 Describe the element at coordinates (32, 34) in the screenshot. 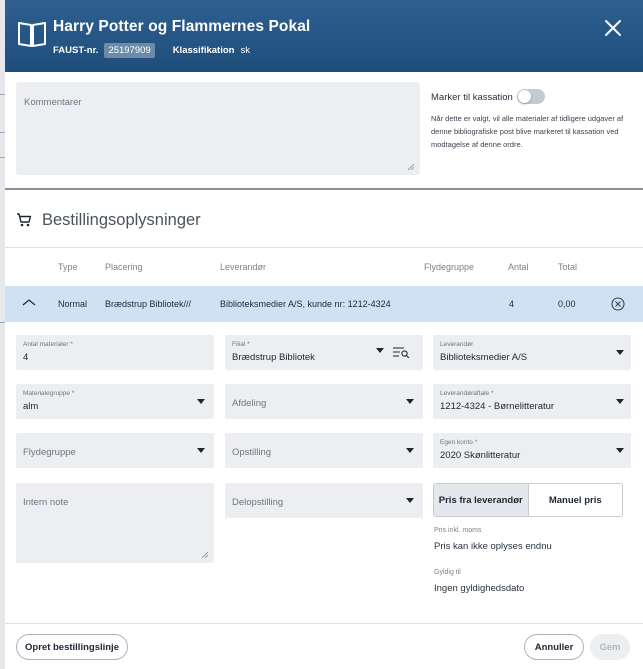

I see `book-icon` at that location.